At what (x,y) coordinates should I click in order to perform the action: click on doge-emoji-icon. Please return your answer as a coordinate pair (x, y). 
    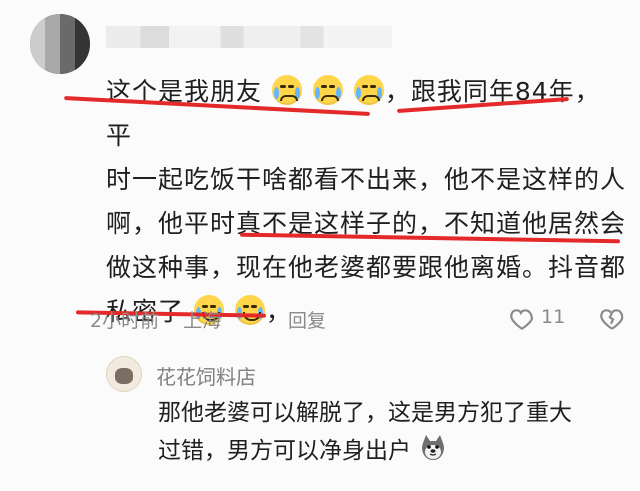
    Looking at the image, I should click on (433, 447).